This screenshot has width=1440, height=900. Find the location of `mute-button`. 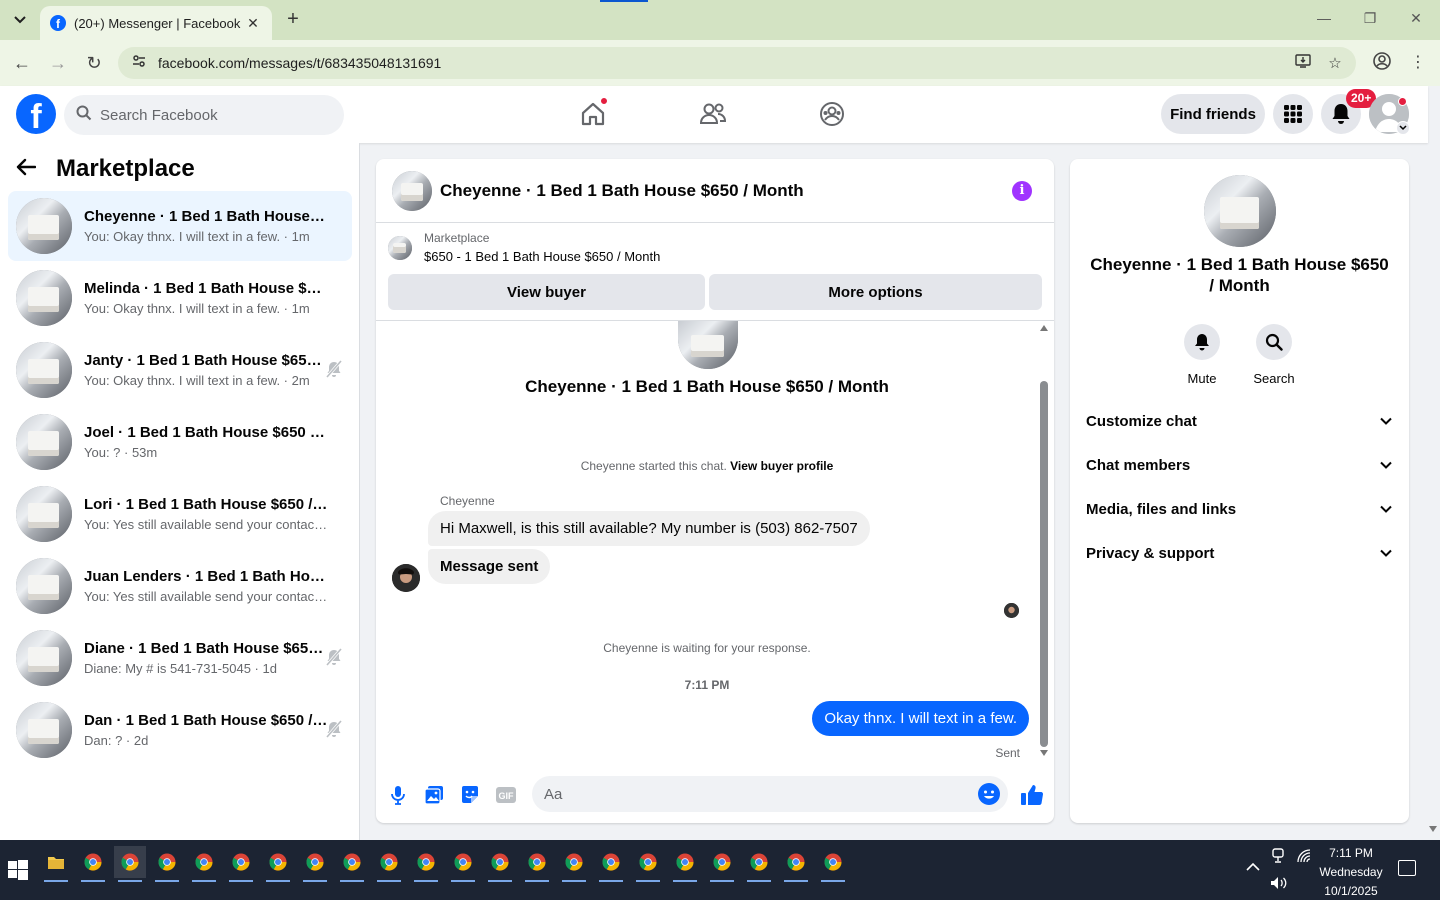

mute-button is located at coordinates (1202, 342).